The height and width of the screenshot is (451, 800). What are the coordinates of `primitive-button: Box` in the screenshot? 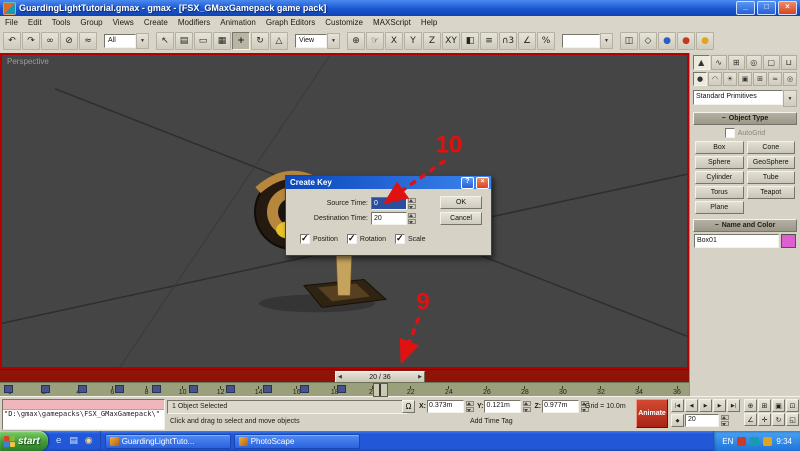 It's located at (719, 147).